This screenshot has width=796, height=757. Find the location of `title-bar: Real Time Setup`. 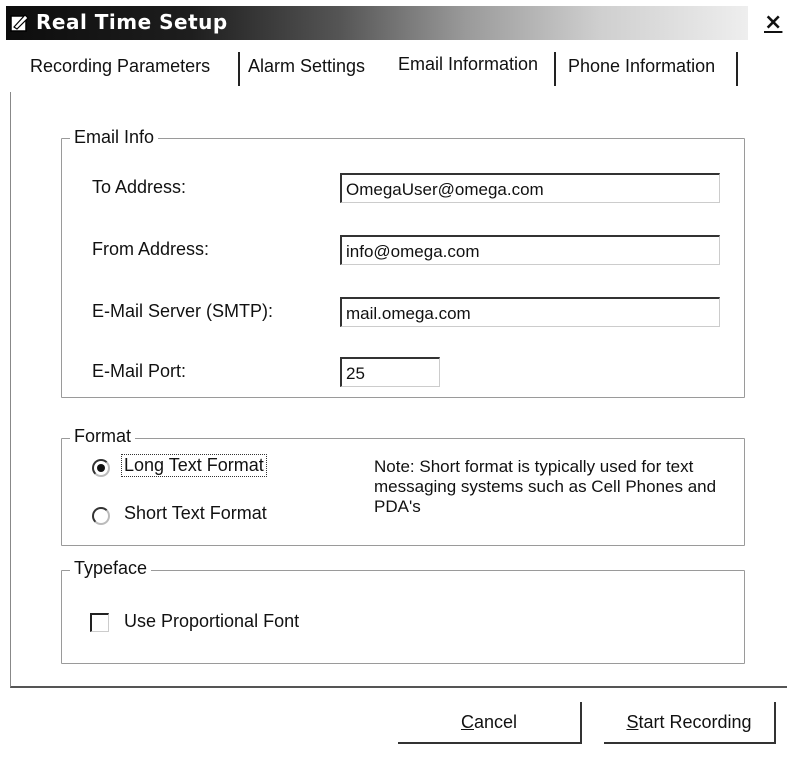

title-bar: Real Time Setup is located at coordinates (377, 23).